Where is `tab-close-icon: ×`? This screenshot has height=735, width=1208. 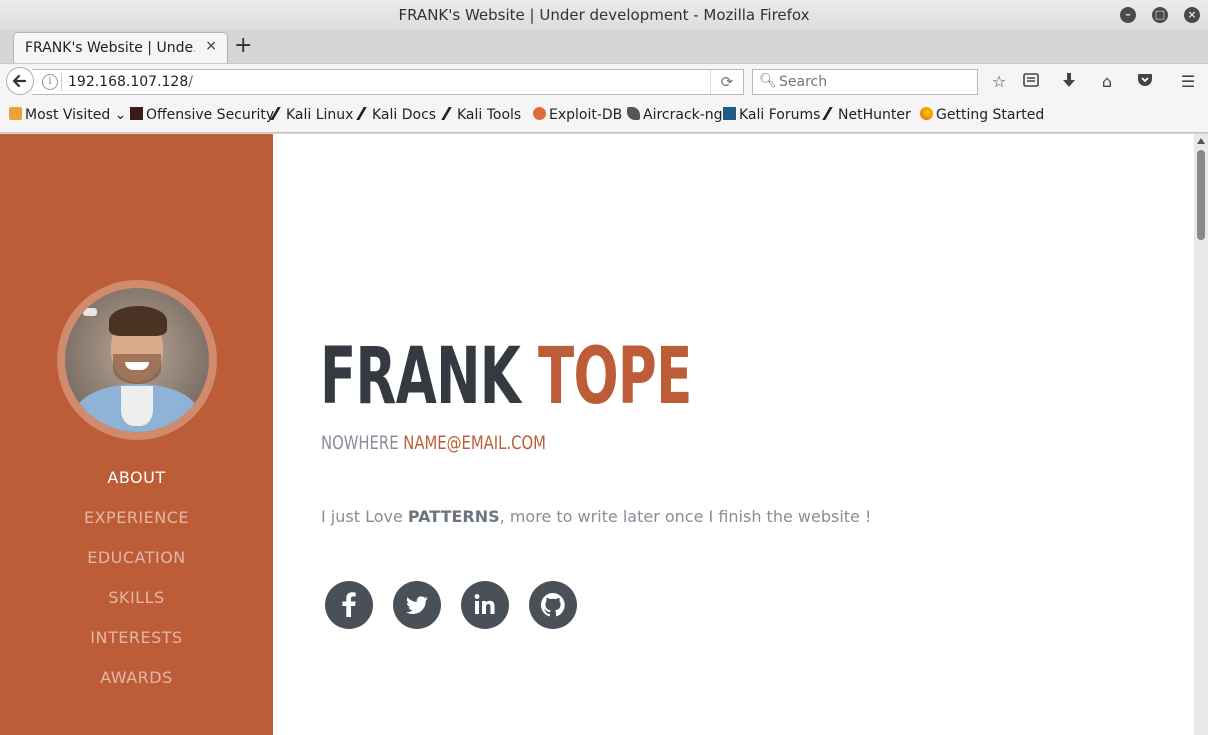
tab-close-icon: × is located at coordinates (211, 46).